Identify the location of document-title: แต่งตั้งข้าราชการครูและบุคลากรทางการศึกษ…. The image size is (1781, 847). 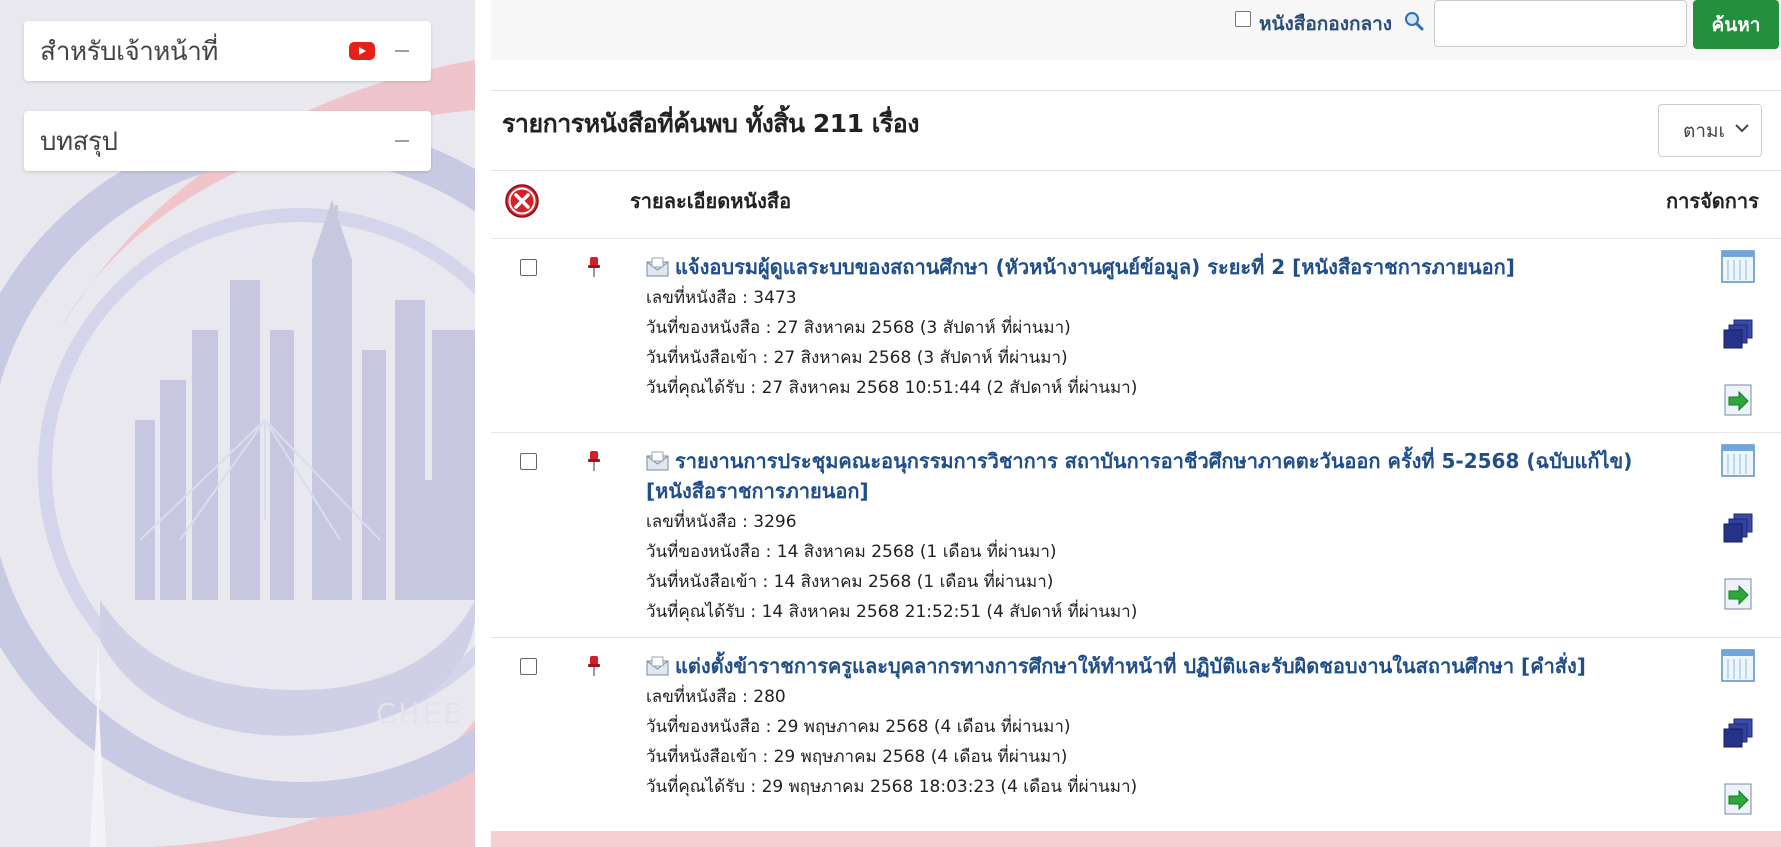
(1130, 666).